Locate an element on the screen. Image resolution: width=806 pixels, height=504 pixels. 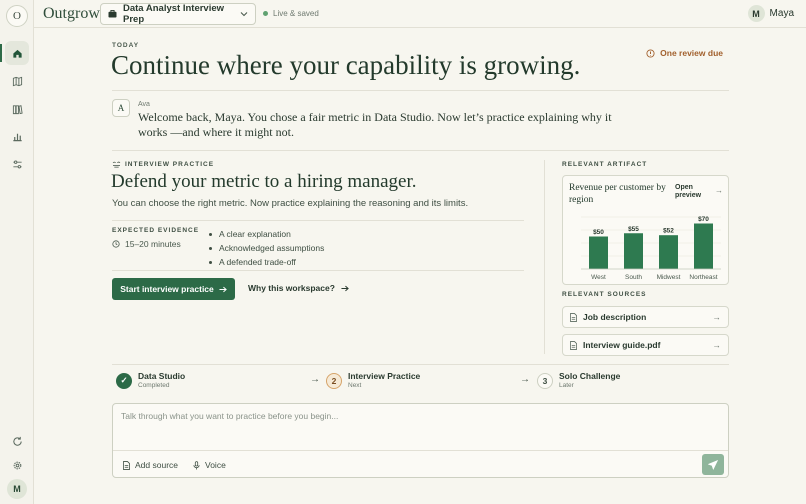
save-status: Live & saved is located at coordinates (291, 13).